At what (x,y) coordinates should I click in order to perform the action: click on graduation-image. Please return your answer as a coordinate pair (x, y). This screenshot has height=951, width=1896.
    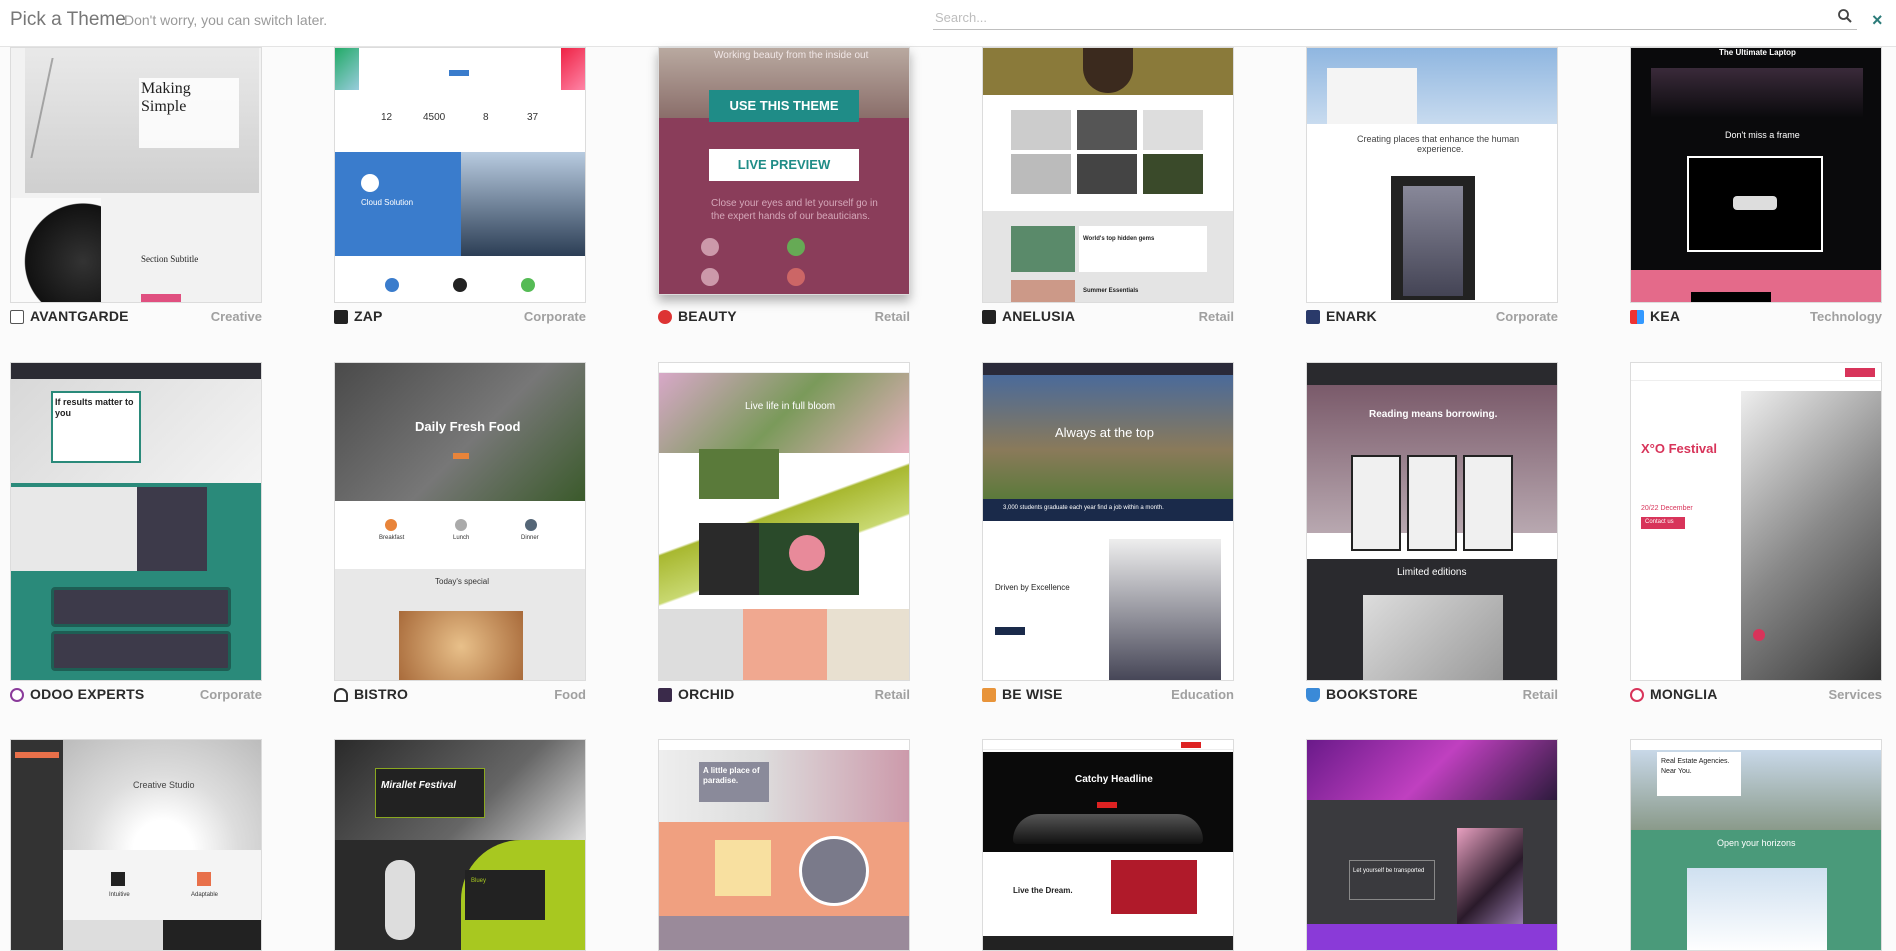
    Looking at the image, I should click on (1165, 609).